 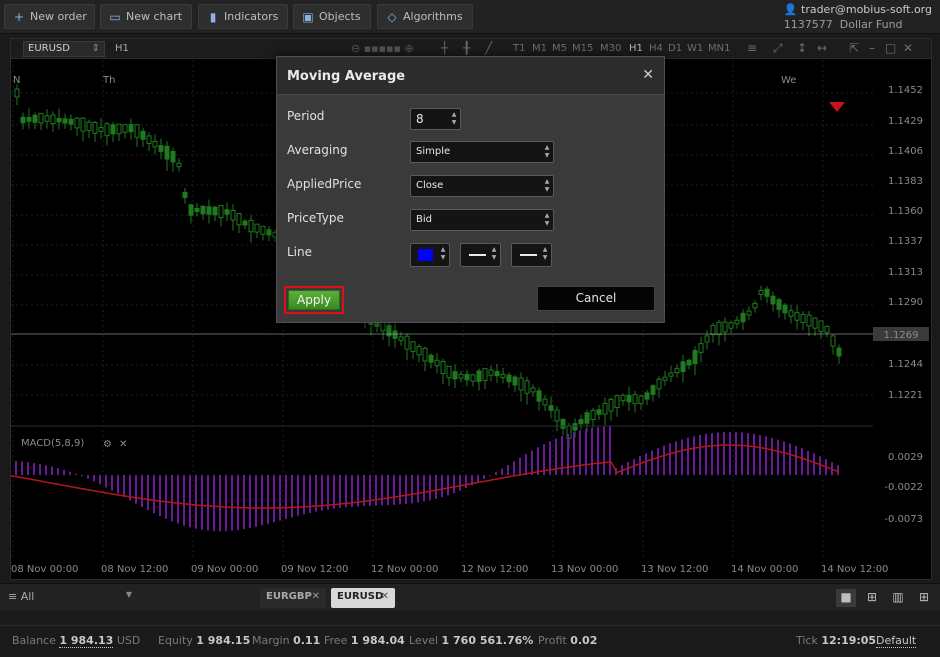 I want to click on profit: Profit 0.02, so click(x=568, y=640).